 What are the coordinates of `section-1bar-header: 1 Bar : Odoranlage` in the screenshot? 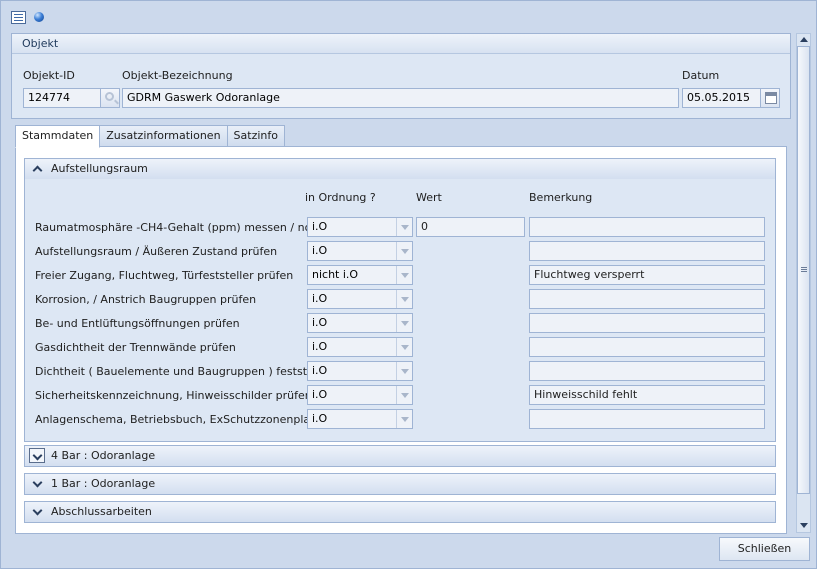 It's located at (400, 484).